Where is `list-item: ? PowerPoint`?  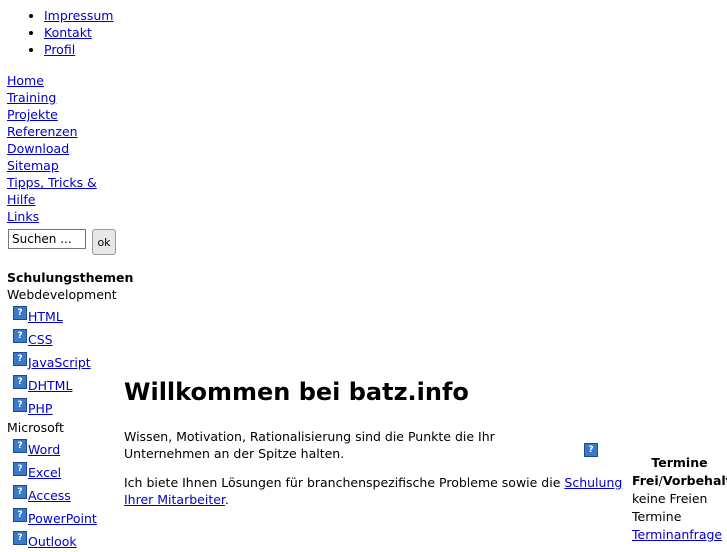 list-item: ? PowerPoint is located at coordinates (70, 517).